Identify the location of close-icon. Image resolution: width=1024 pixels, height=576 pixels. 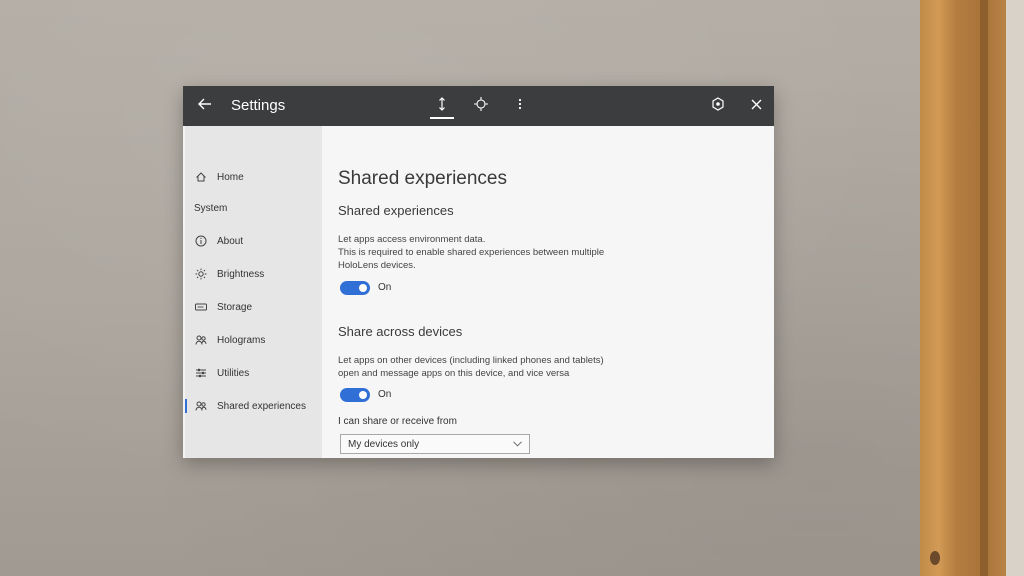
(756, 106).